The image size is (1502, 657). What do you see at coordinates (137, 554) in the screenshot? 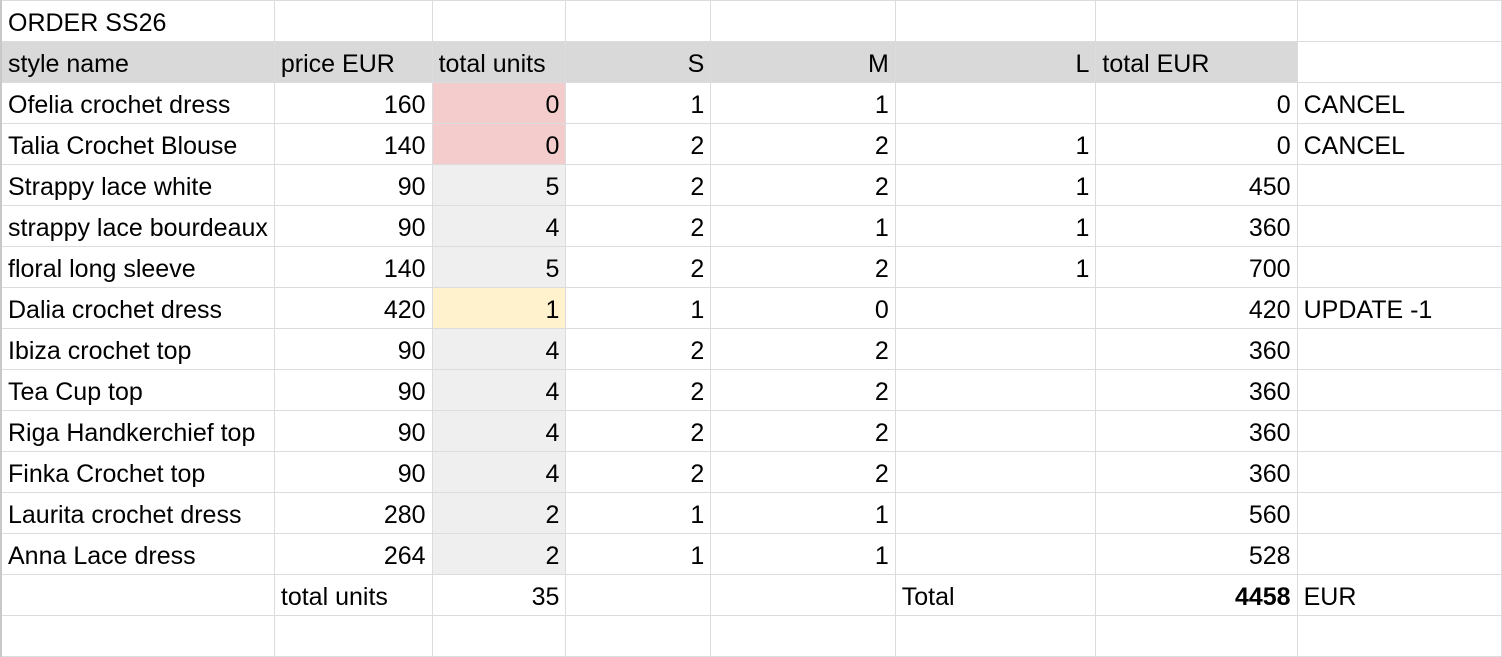
I see `cell-style-name: Anna Lace dress` at bounding box center [137, 554].